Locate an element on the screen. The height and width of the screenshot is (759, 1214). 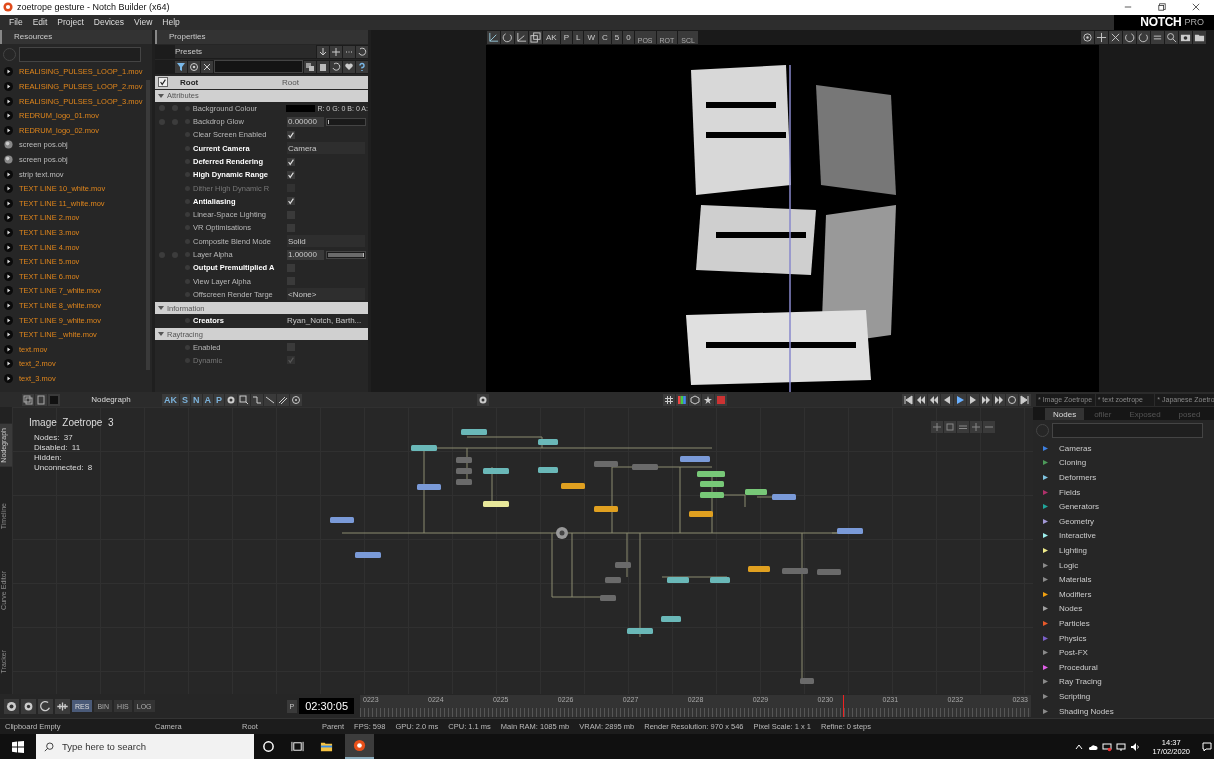
equals-icon is located at coordinates (1157, 37).